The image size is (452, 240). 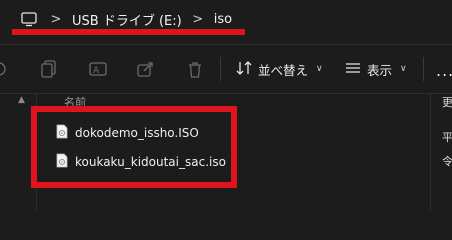 I want to click on breadcrumb-segment-iso: iso, so click(x=223, y=19).